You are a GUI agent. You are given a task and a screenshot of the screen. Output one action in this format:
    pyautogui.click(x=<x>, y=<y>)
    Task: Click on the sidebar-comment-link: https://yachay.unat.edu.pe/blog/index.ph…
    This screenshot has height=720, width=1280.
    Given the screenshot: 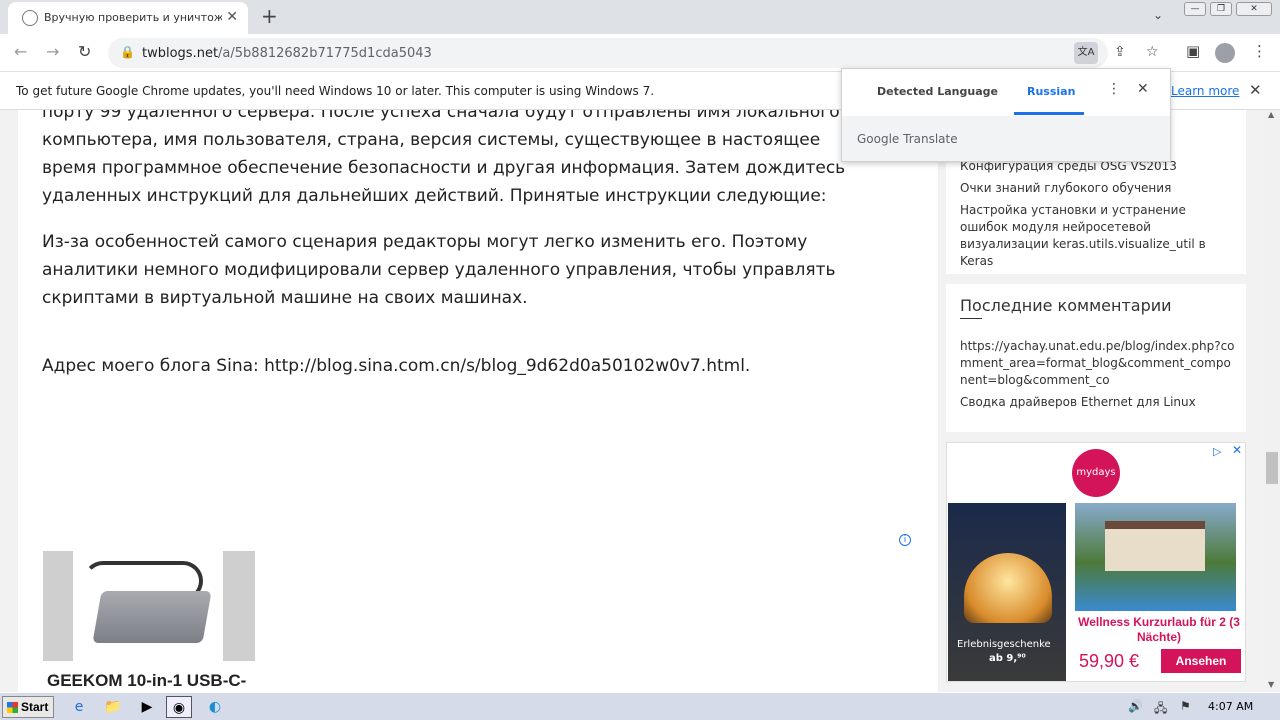 What is the action you would take?
    pyautogui.click(x=1097, y=363)
    